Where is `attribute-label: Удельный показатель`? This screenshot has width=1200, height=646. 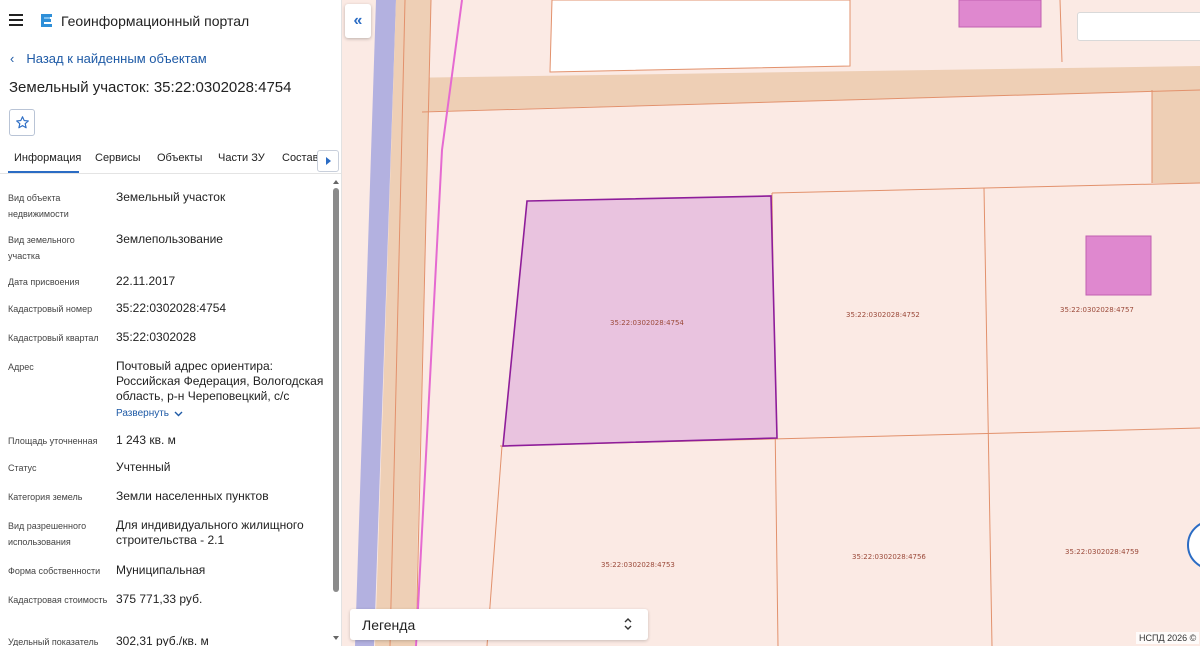 attribute-label: Удельный показатель is located at coordinates (53, 641).